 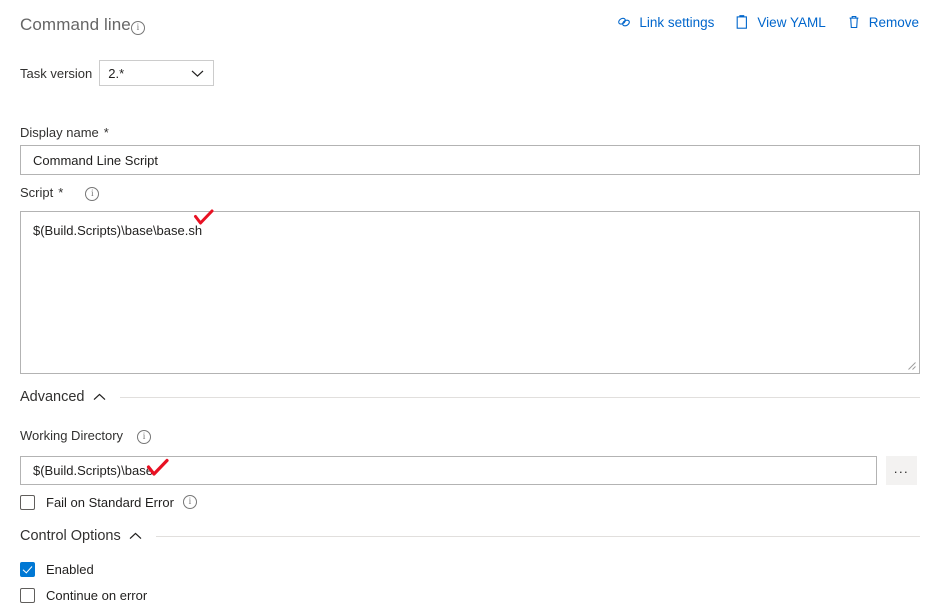 I want to click on remove-label: Remove, so click(x=893, y=22).